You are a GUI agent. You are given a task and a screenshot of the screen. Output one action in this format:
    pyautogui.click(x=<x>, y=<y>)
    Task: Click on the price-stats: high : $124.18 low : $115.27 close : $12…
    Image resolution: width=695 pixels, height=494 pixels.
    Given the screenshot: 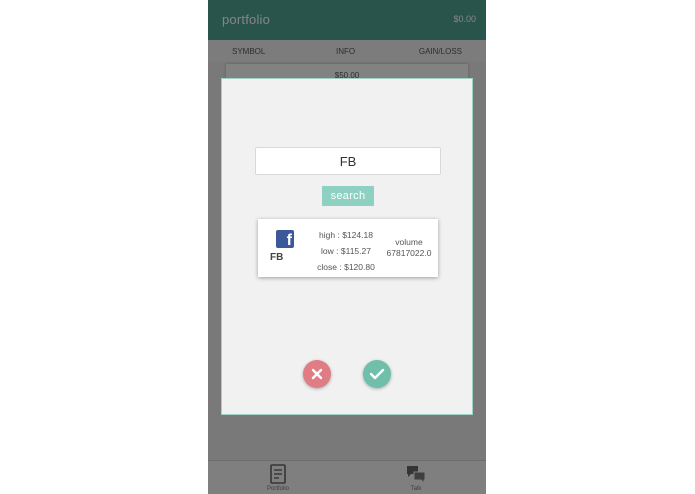 What is the action you would take?
    pyautogui.click(x=346, y=251)
    